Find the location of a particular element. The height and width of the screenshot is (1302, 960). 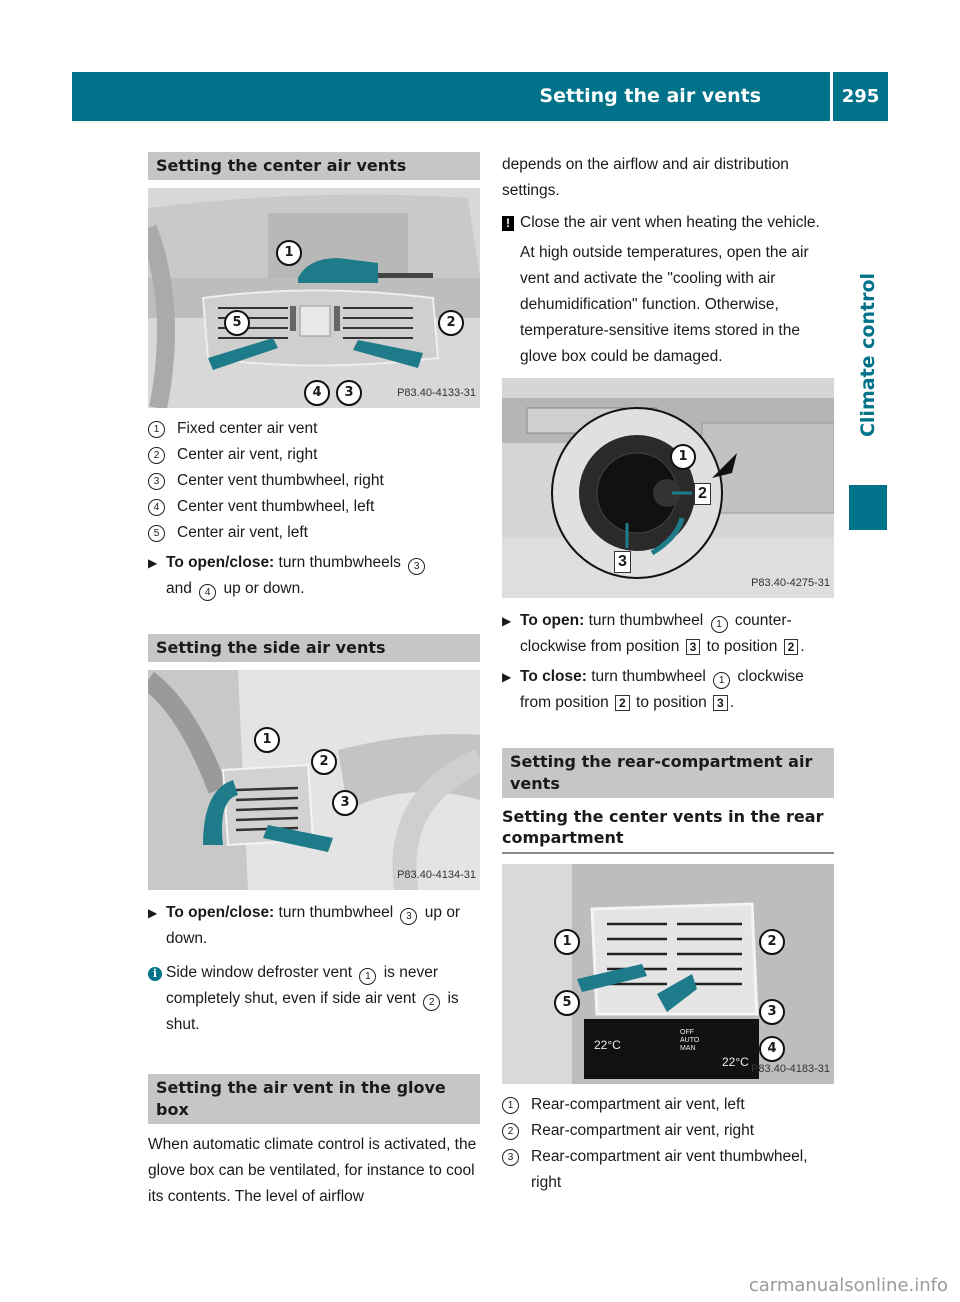

figure-center-vents: 1 2 3 4 5 P83.40-4133-31 is located at coordinates (314, 298).